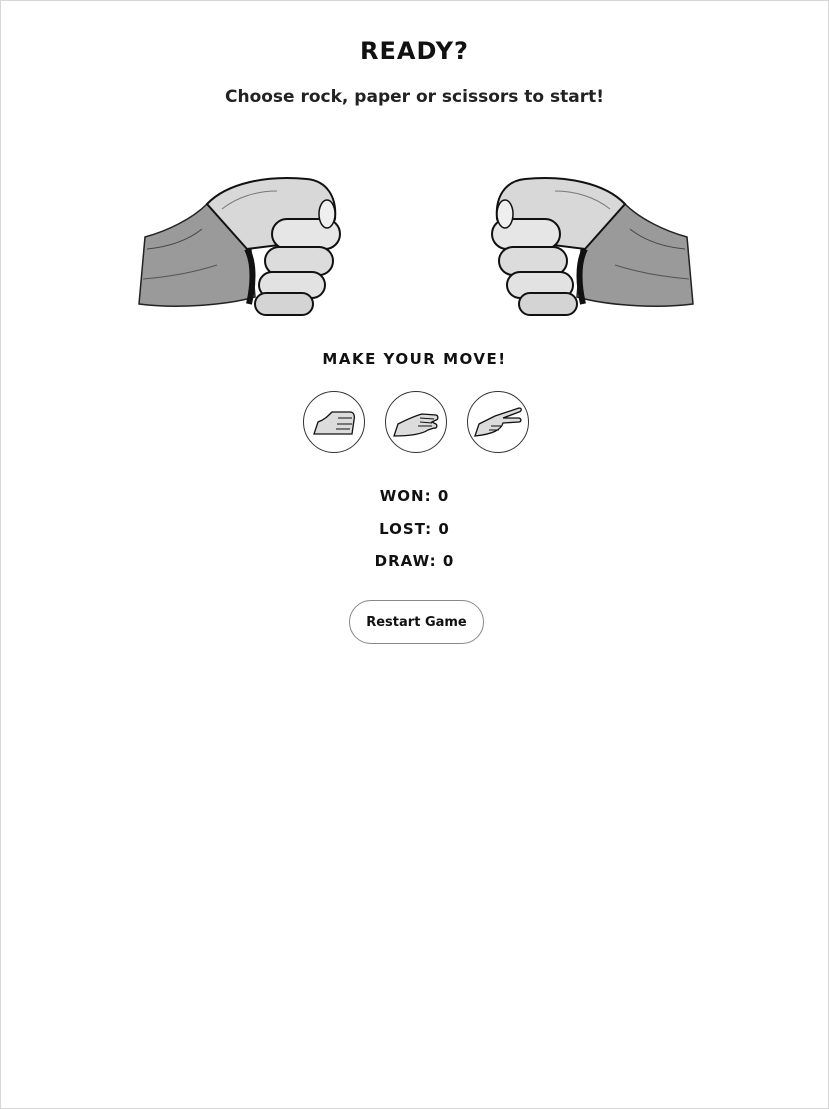  Describe the element at coordinates (443, 496) in the screenshot. I see `won-value: 0` at that location.